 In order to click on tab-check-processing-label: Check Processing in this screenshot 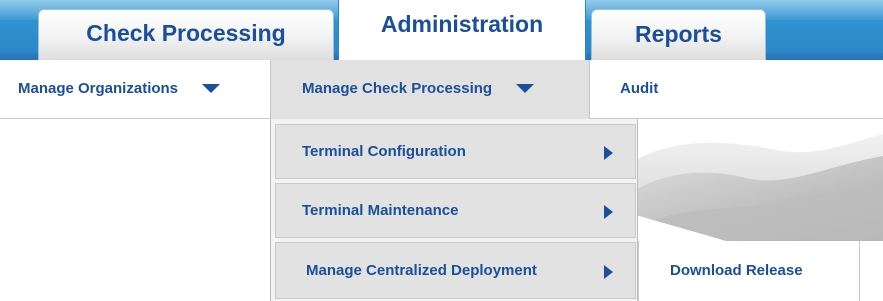, I will do `click(186, 33)`.